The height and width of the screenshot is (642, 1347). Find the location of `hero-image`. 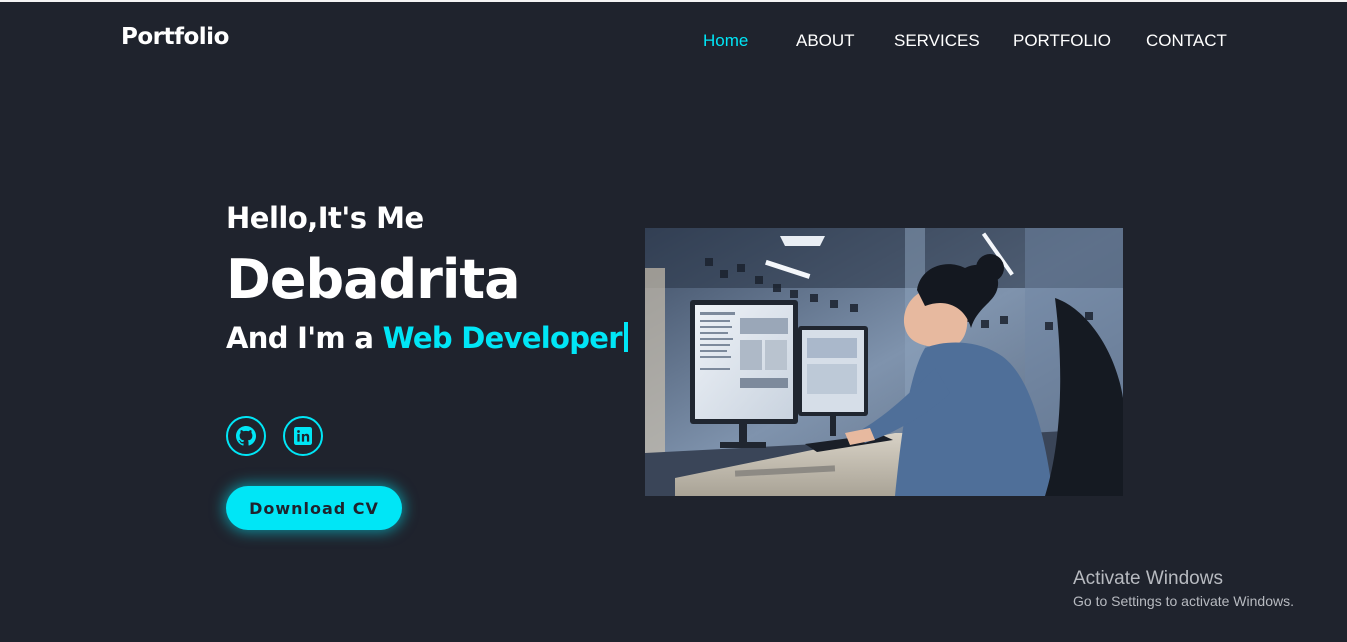

hero-image is located at coordinates (884, 362).